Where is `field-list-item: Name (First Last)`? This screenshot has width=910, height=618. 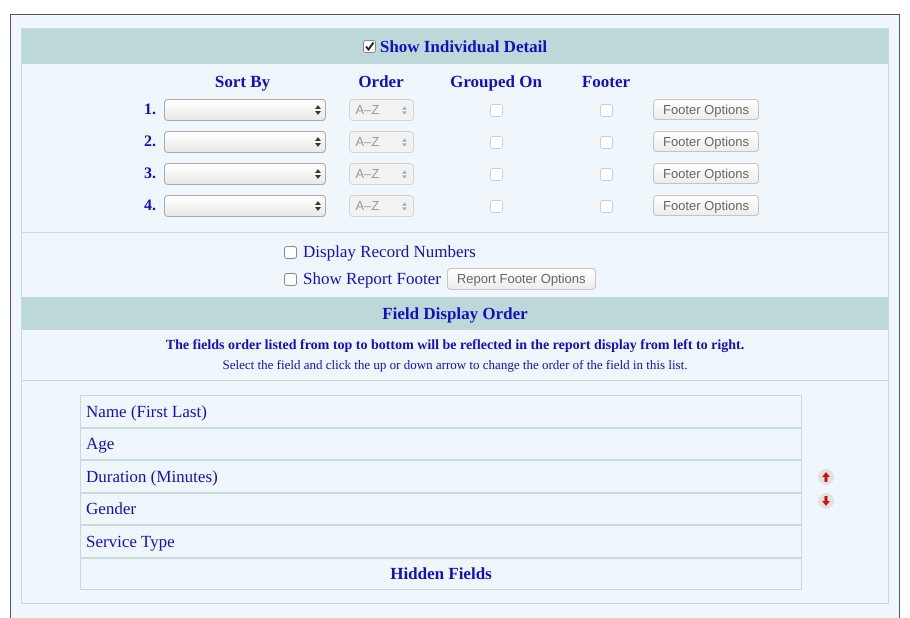
field-list-item: Name (First Last) is located at coordinates (441, 412).